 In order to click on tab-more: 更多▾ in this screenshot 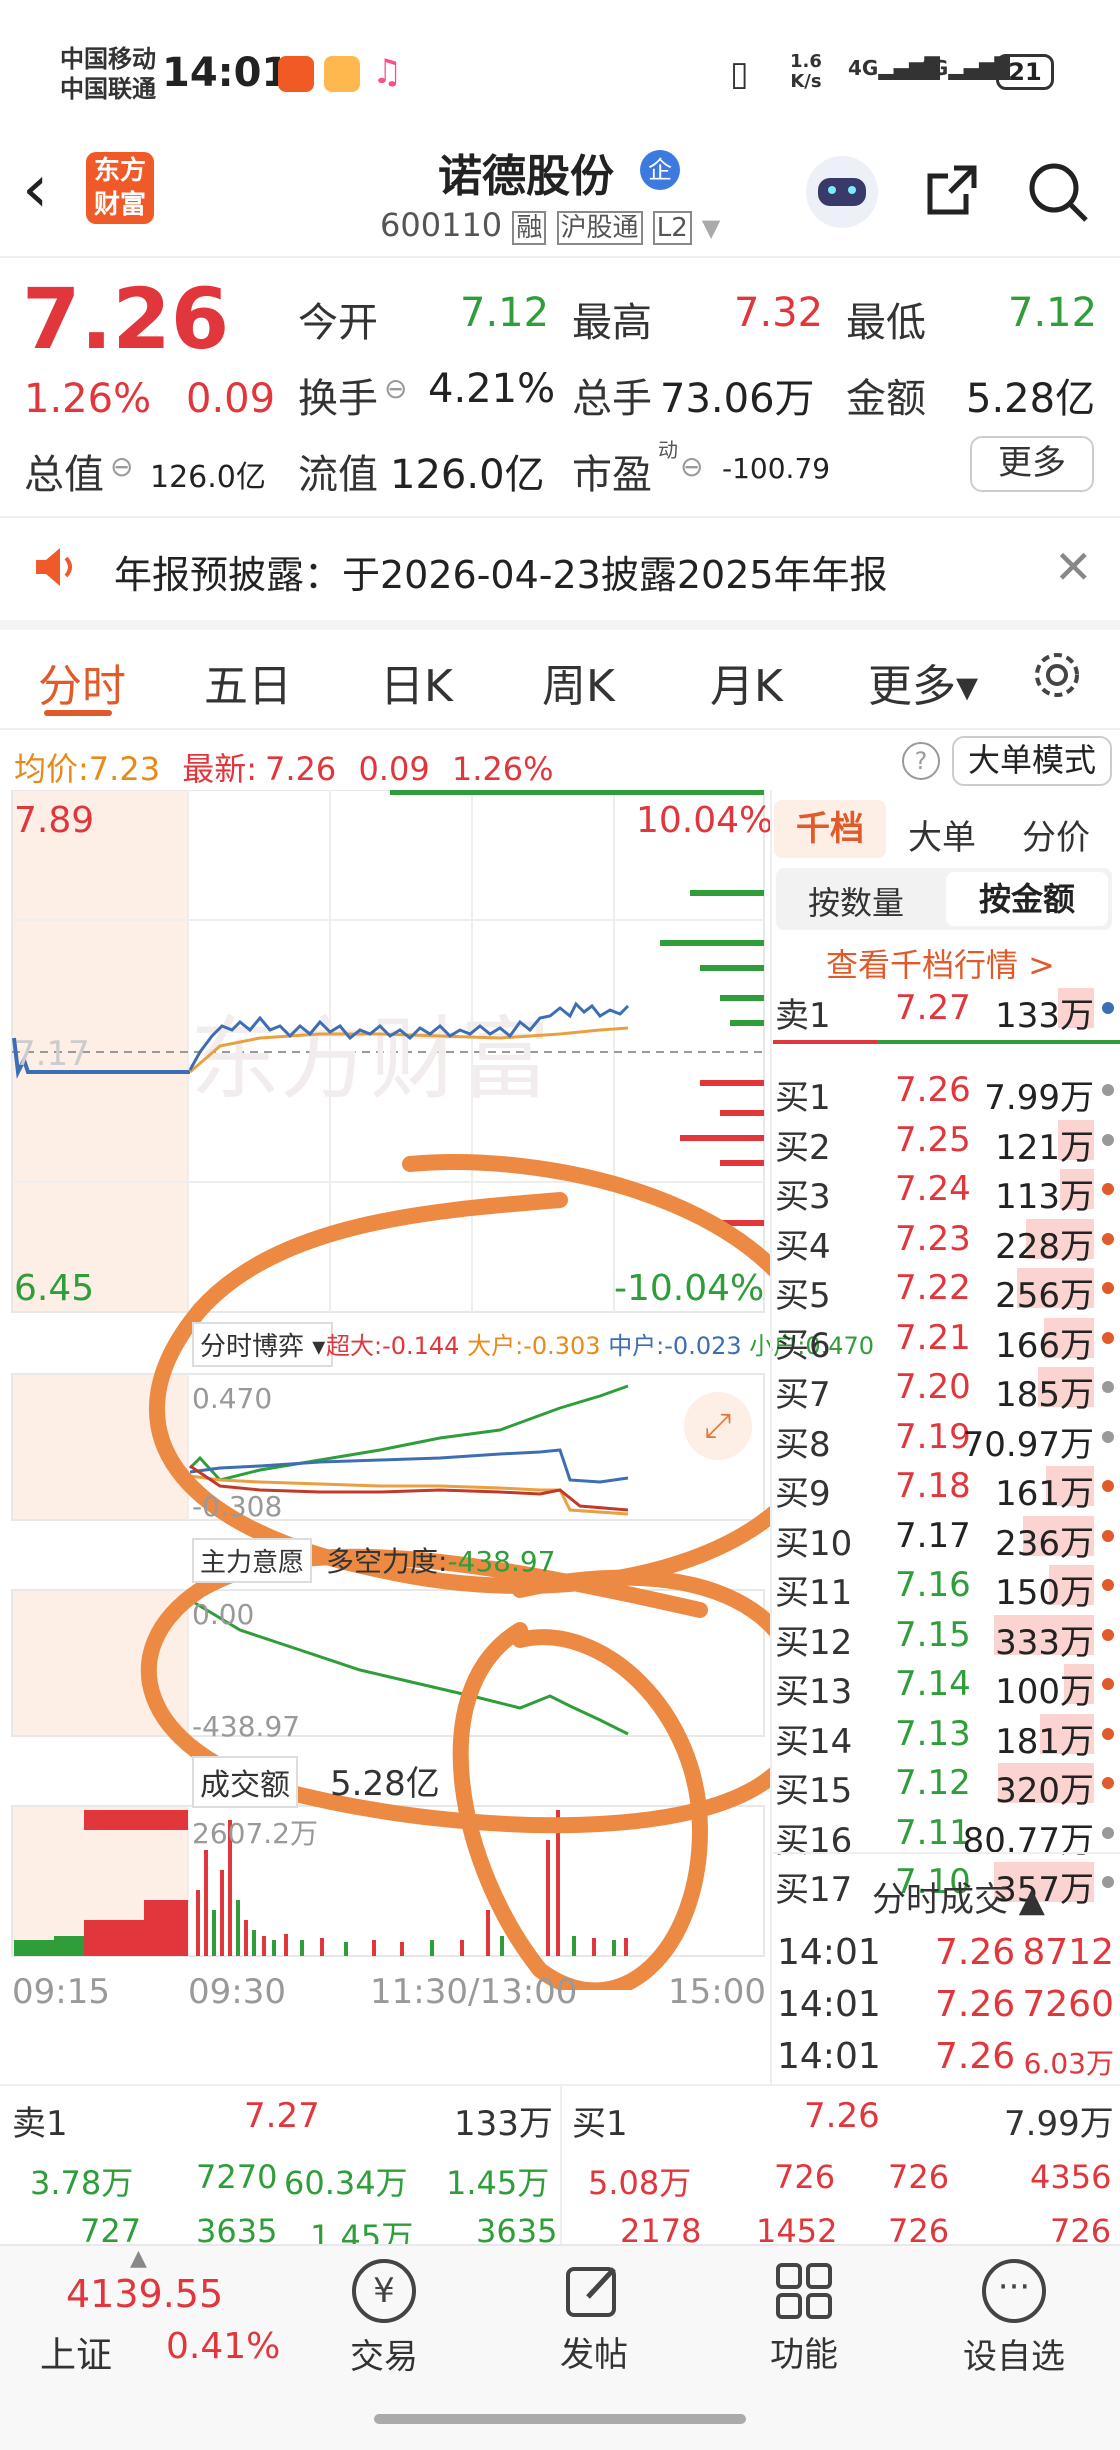, I will do `click(923, 682)`.